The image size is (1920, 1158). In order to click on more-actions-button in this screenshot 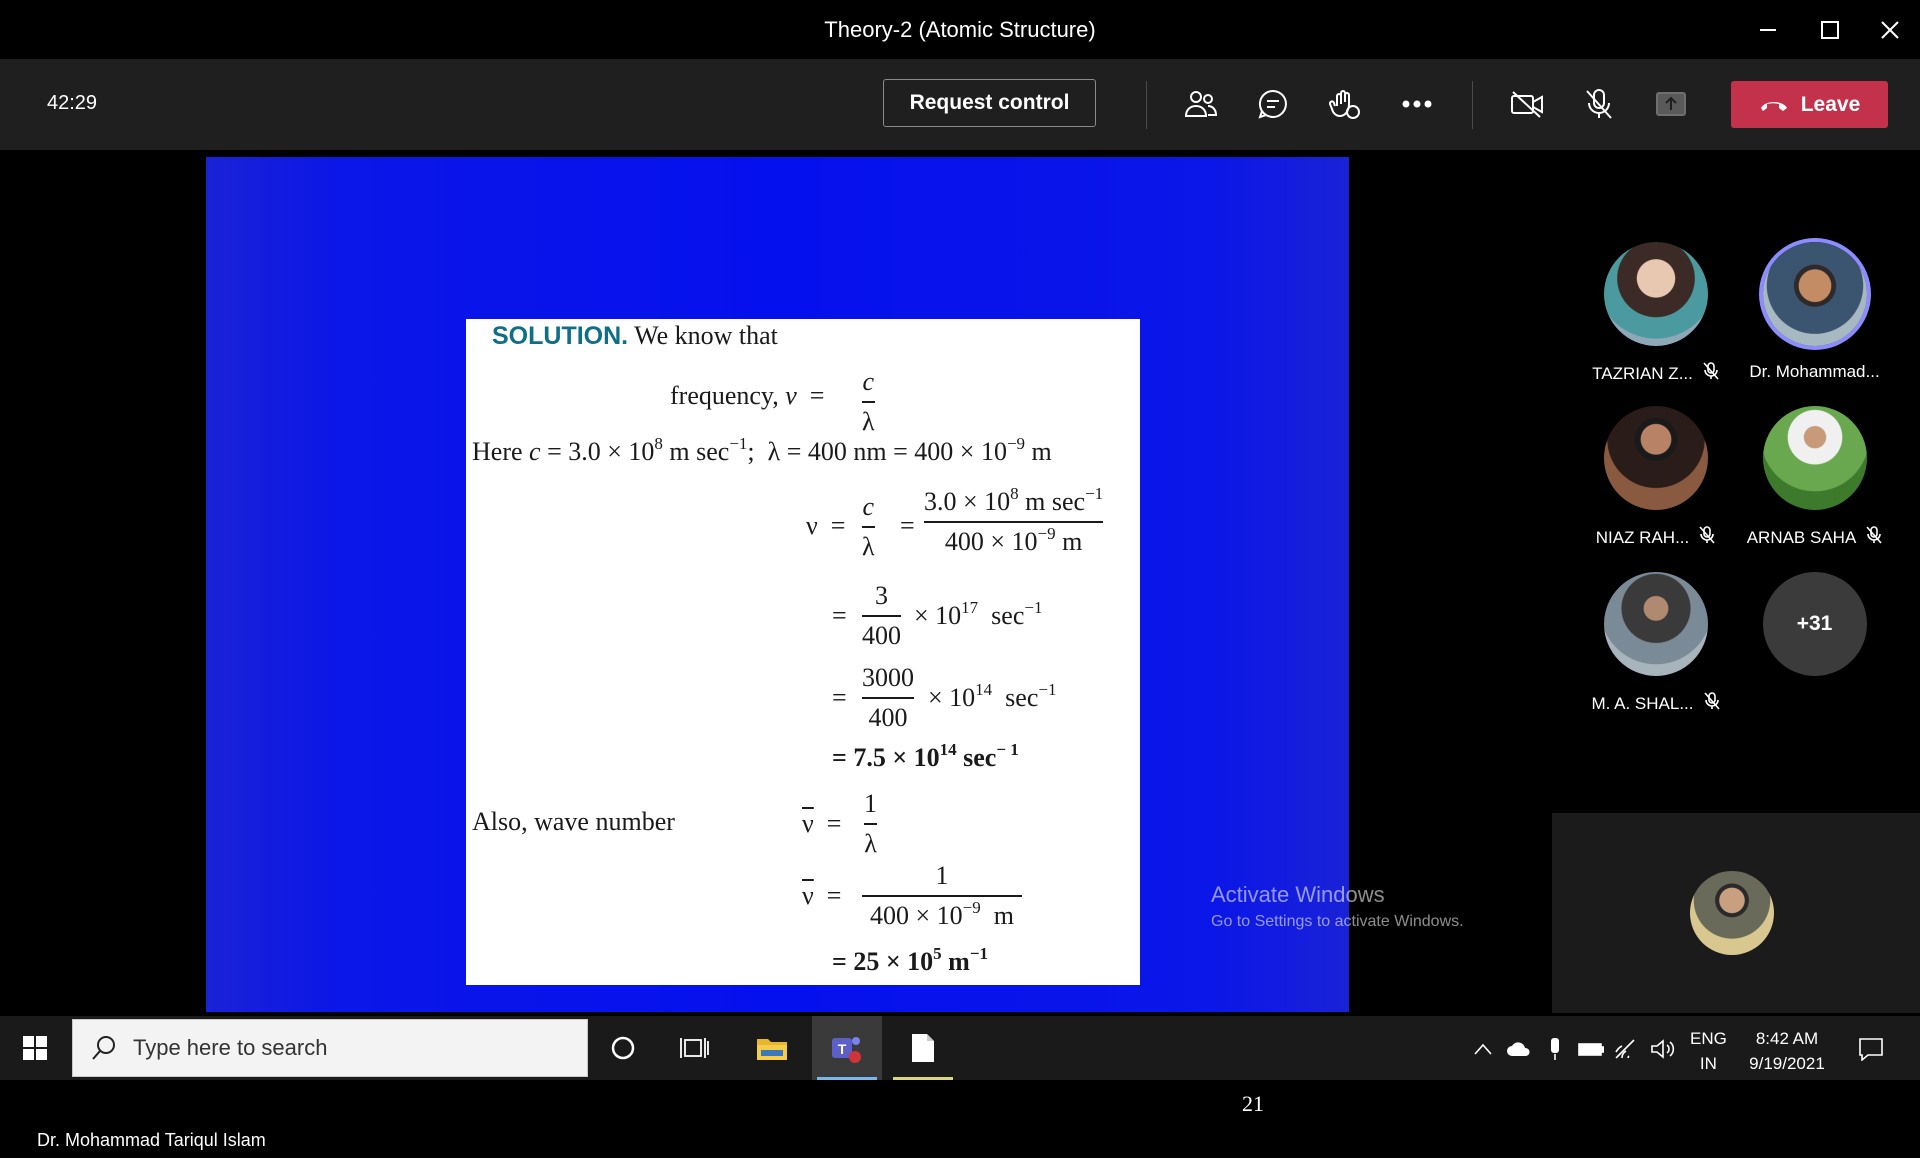, I will do `click(1417, 104)`.